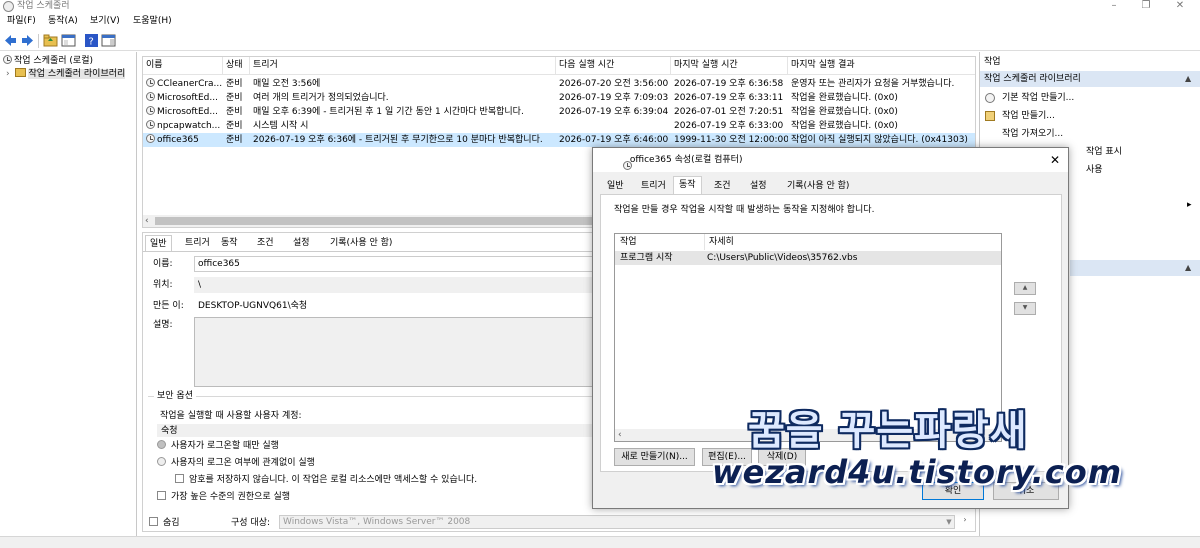 The height and width of the screenshot is (548, 1200). What do you see at coordinates (617, 522) in the screenshot?
I see `configure-for-select: Windows Vista™, Windows Server™ 2008` at bounding box center [617, 522].